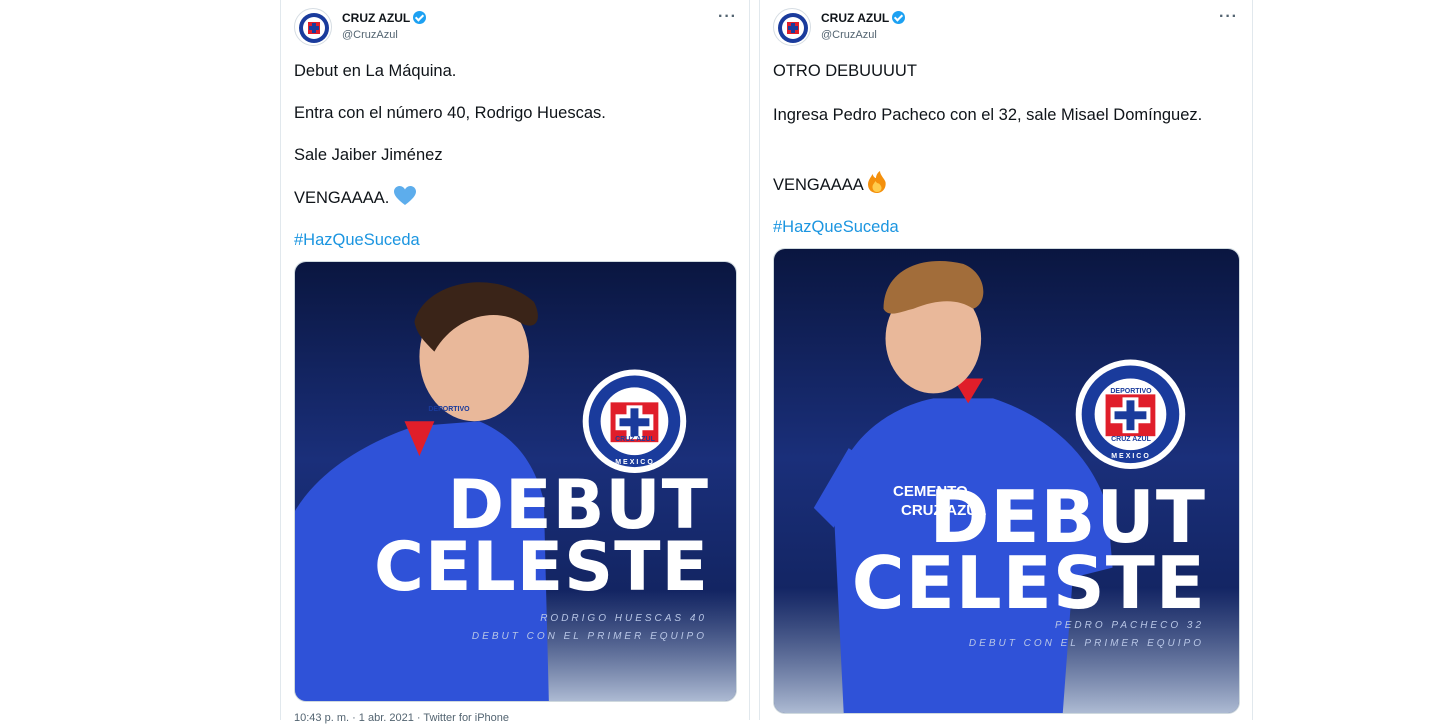 Image resolution: width=1440 pixels, height=724 pixels. I want to click on fire-icon, so click(877, 185).